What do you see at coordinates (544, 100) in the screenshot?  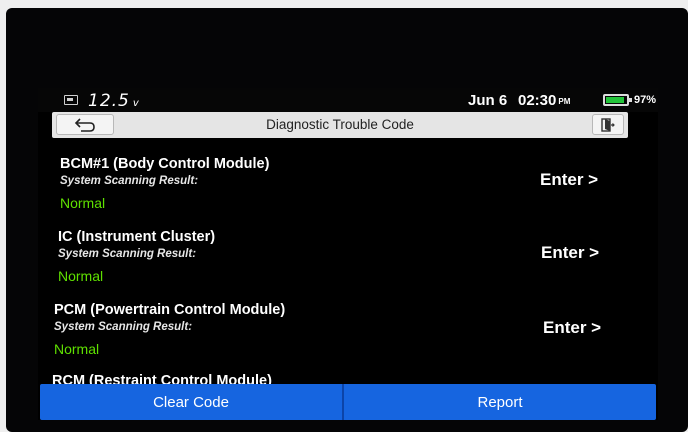 I see `status-time: 02:30 PM` at bounding box center [544, 100].